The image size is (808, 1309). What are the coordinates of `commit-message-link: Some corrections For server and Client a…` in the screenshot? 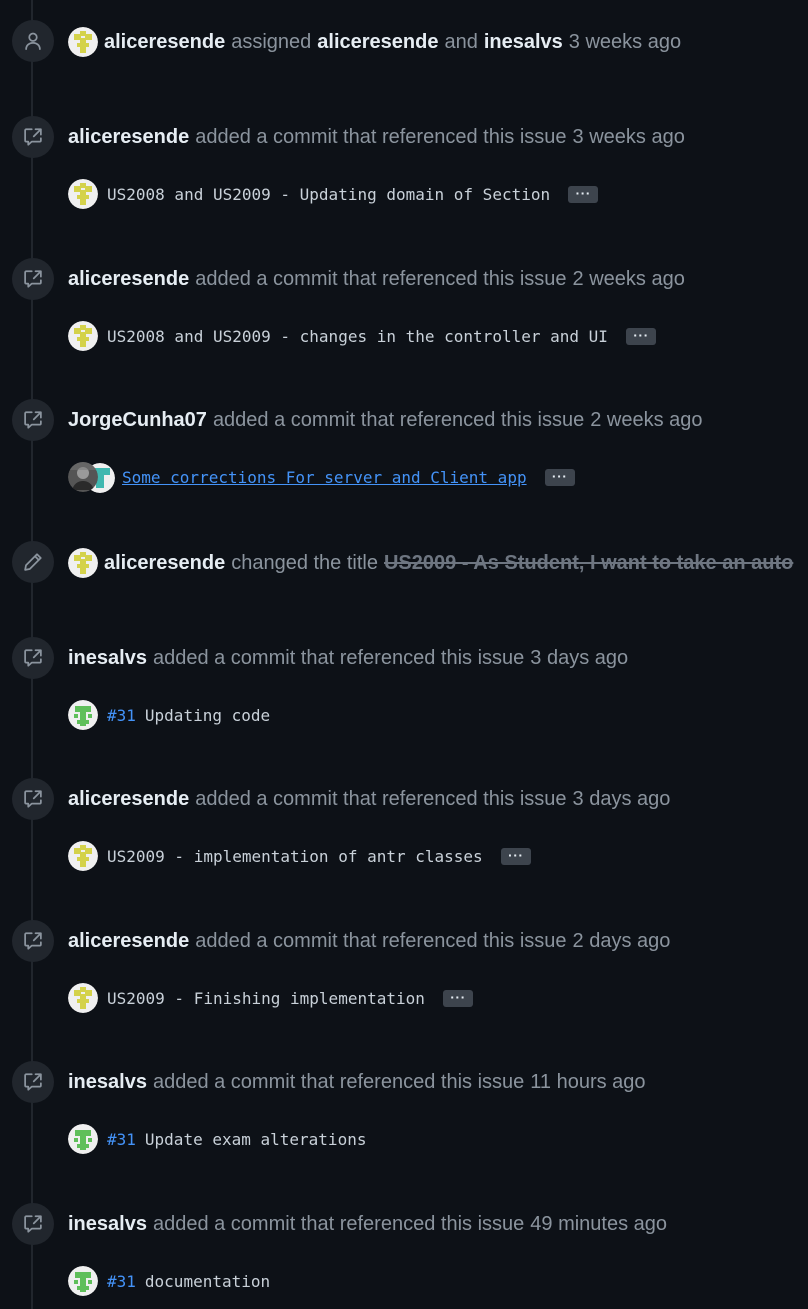 It's located at (324, 477).